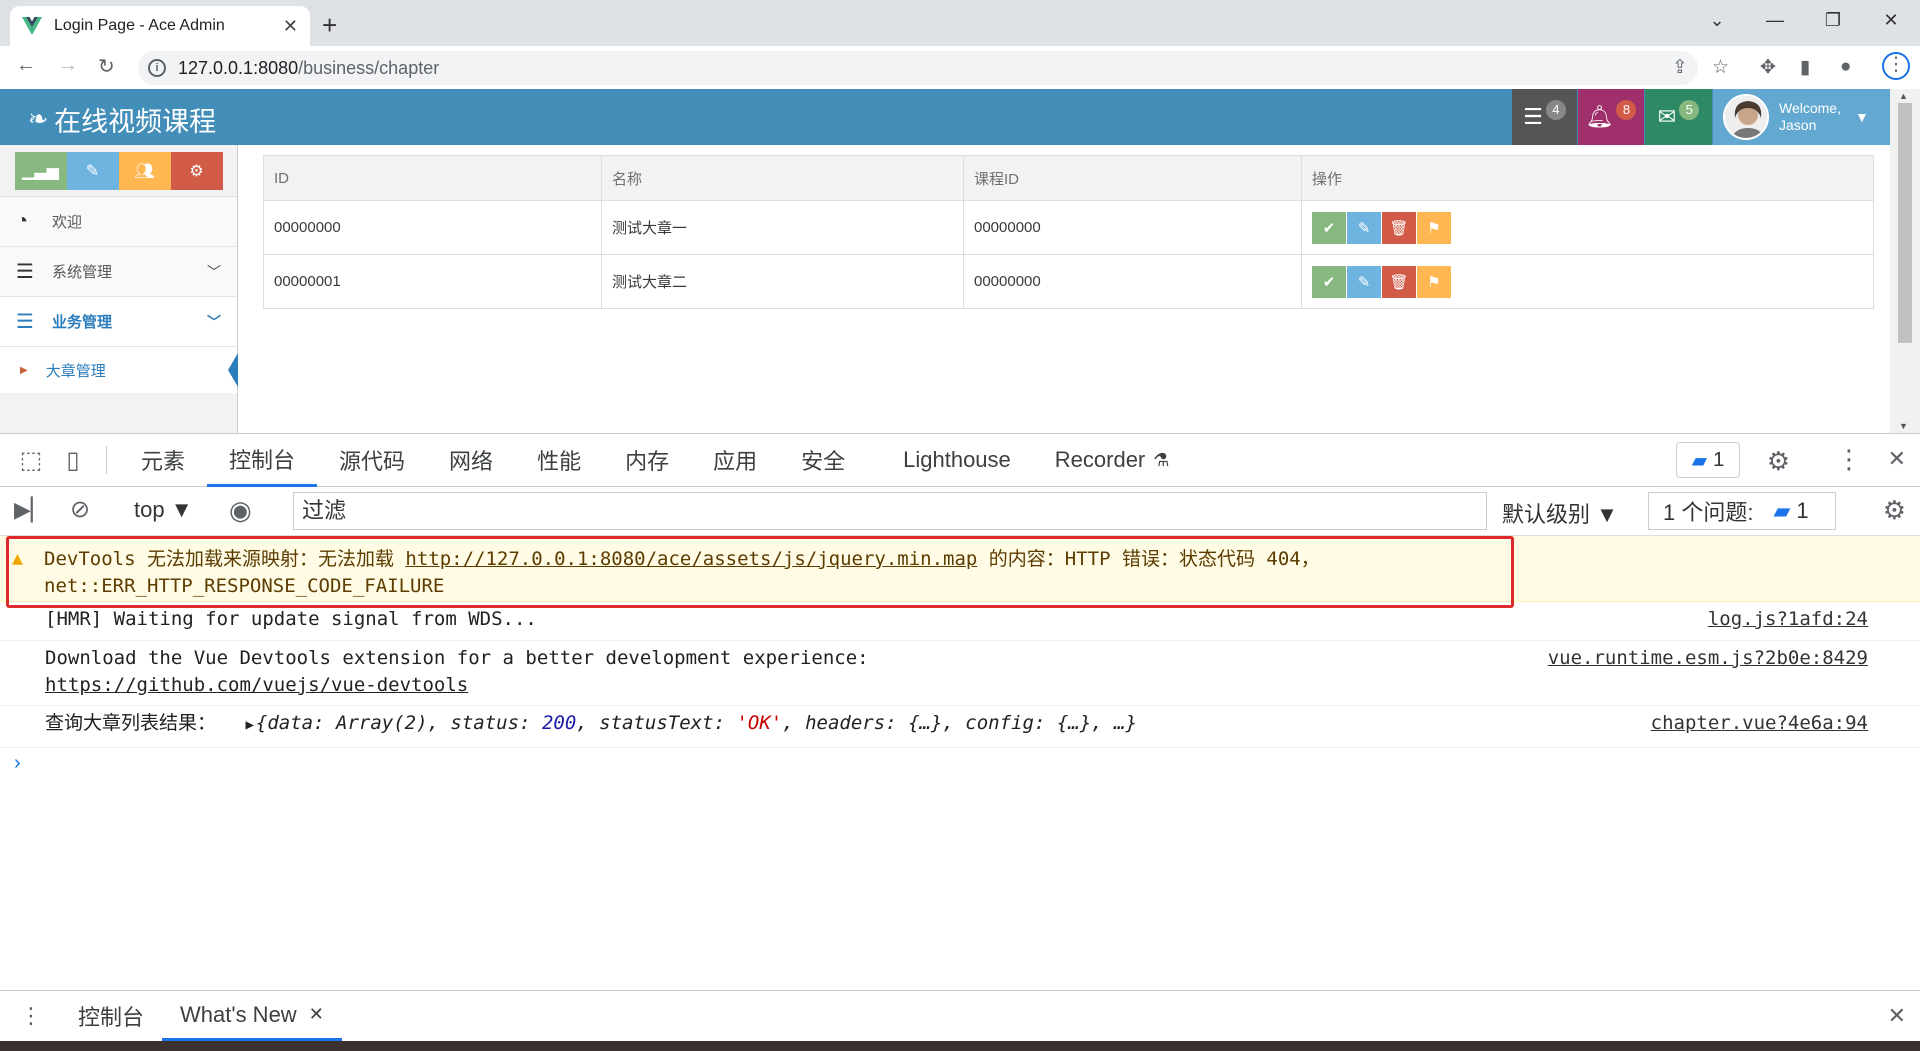 The image size is (1920, 1051). Describe the element at coordinates (118, 272) in the screenshot. I see `sidebar-item-system: ☰ 系统管理 ﹀` at that location.